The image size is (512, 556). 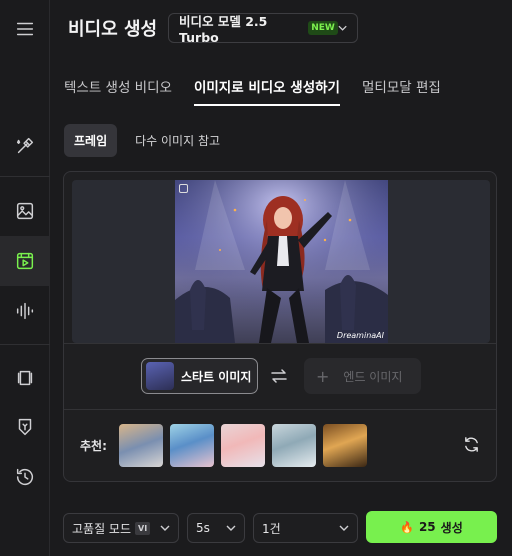 What do you see at coordinates (407, 527) in the screenshot?
I see `credit-icon: 🔥` at bounding box center [407, 527].